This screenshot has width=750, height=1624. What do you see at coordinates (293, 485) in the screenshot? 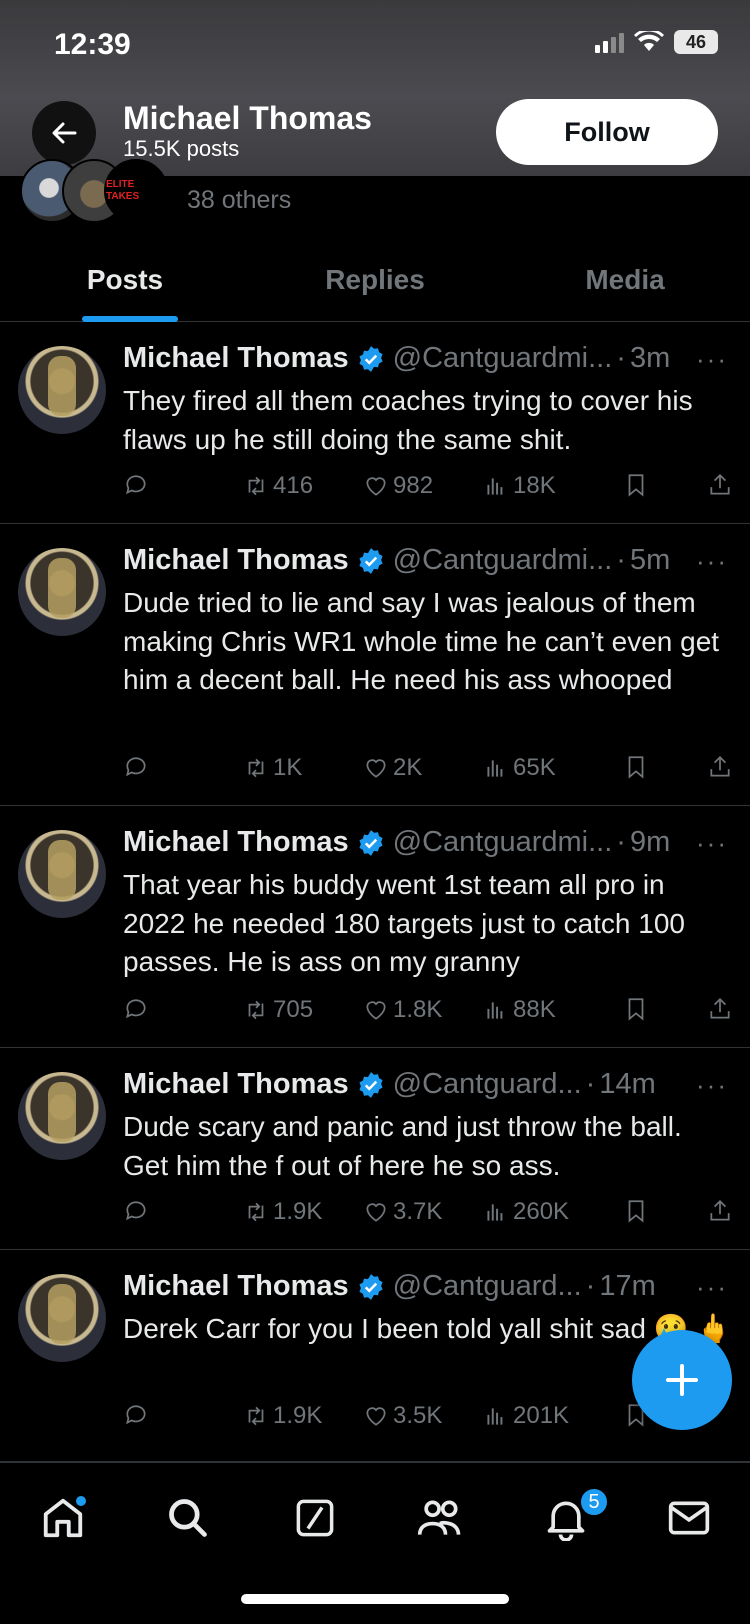
I see `retweet-count: 416` at bounding box center [293, 485].